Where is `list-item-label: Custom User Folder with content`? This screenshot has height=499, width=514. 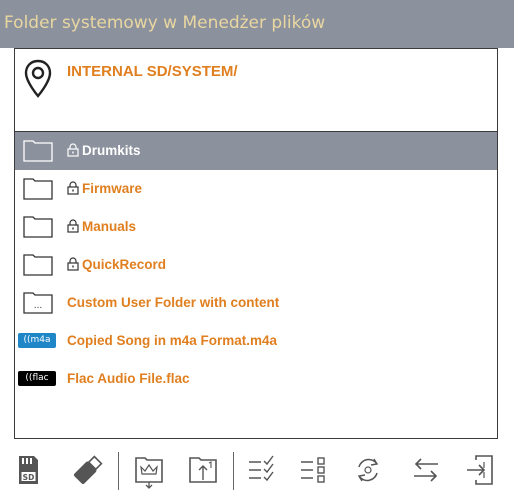 list-item-label: Custom User Folder with content is located at coordinates (173, 302).